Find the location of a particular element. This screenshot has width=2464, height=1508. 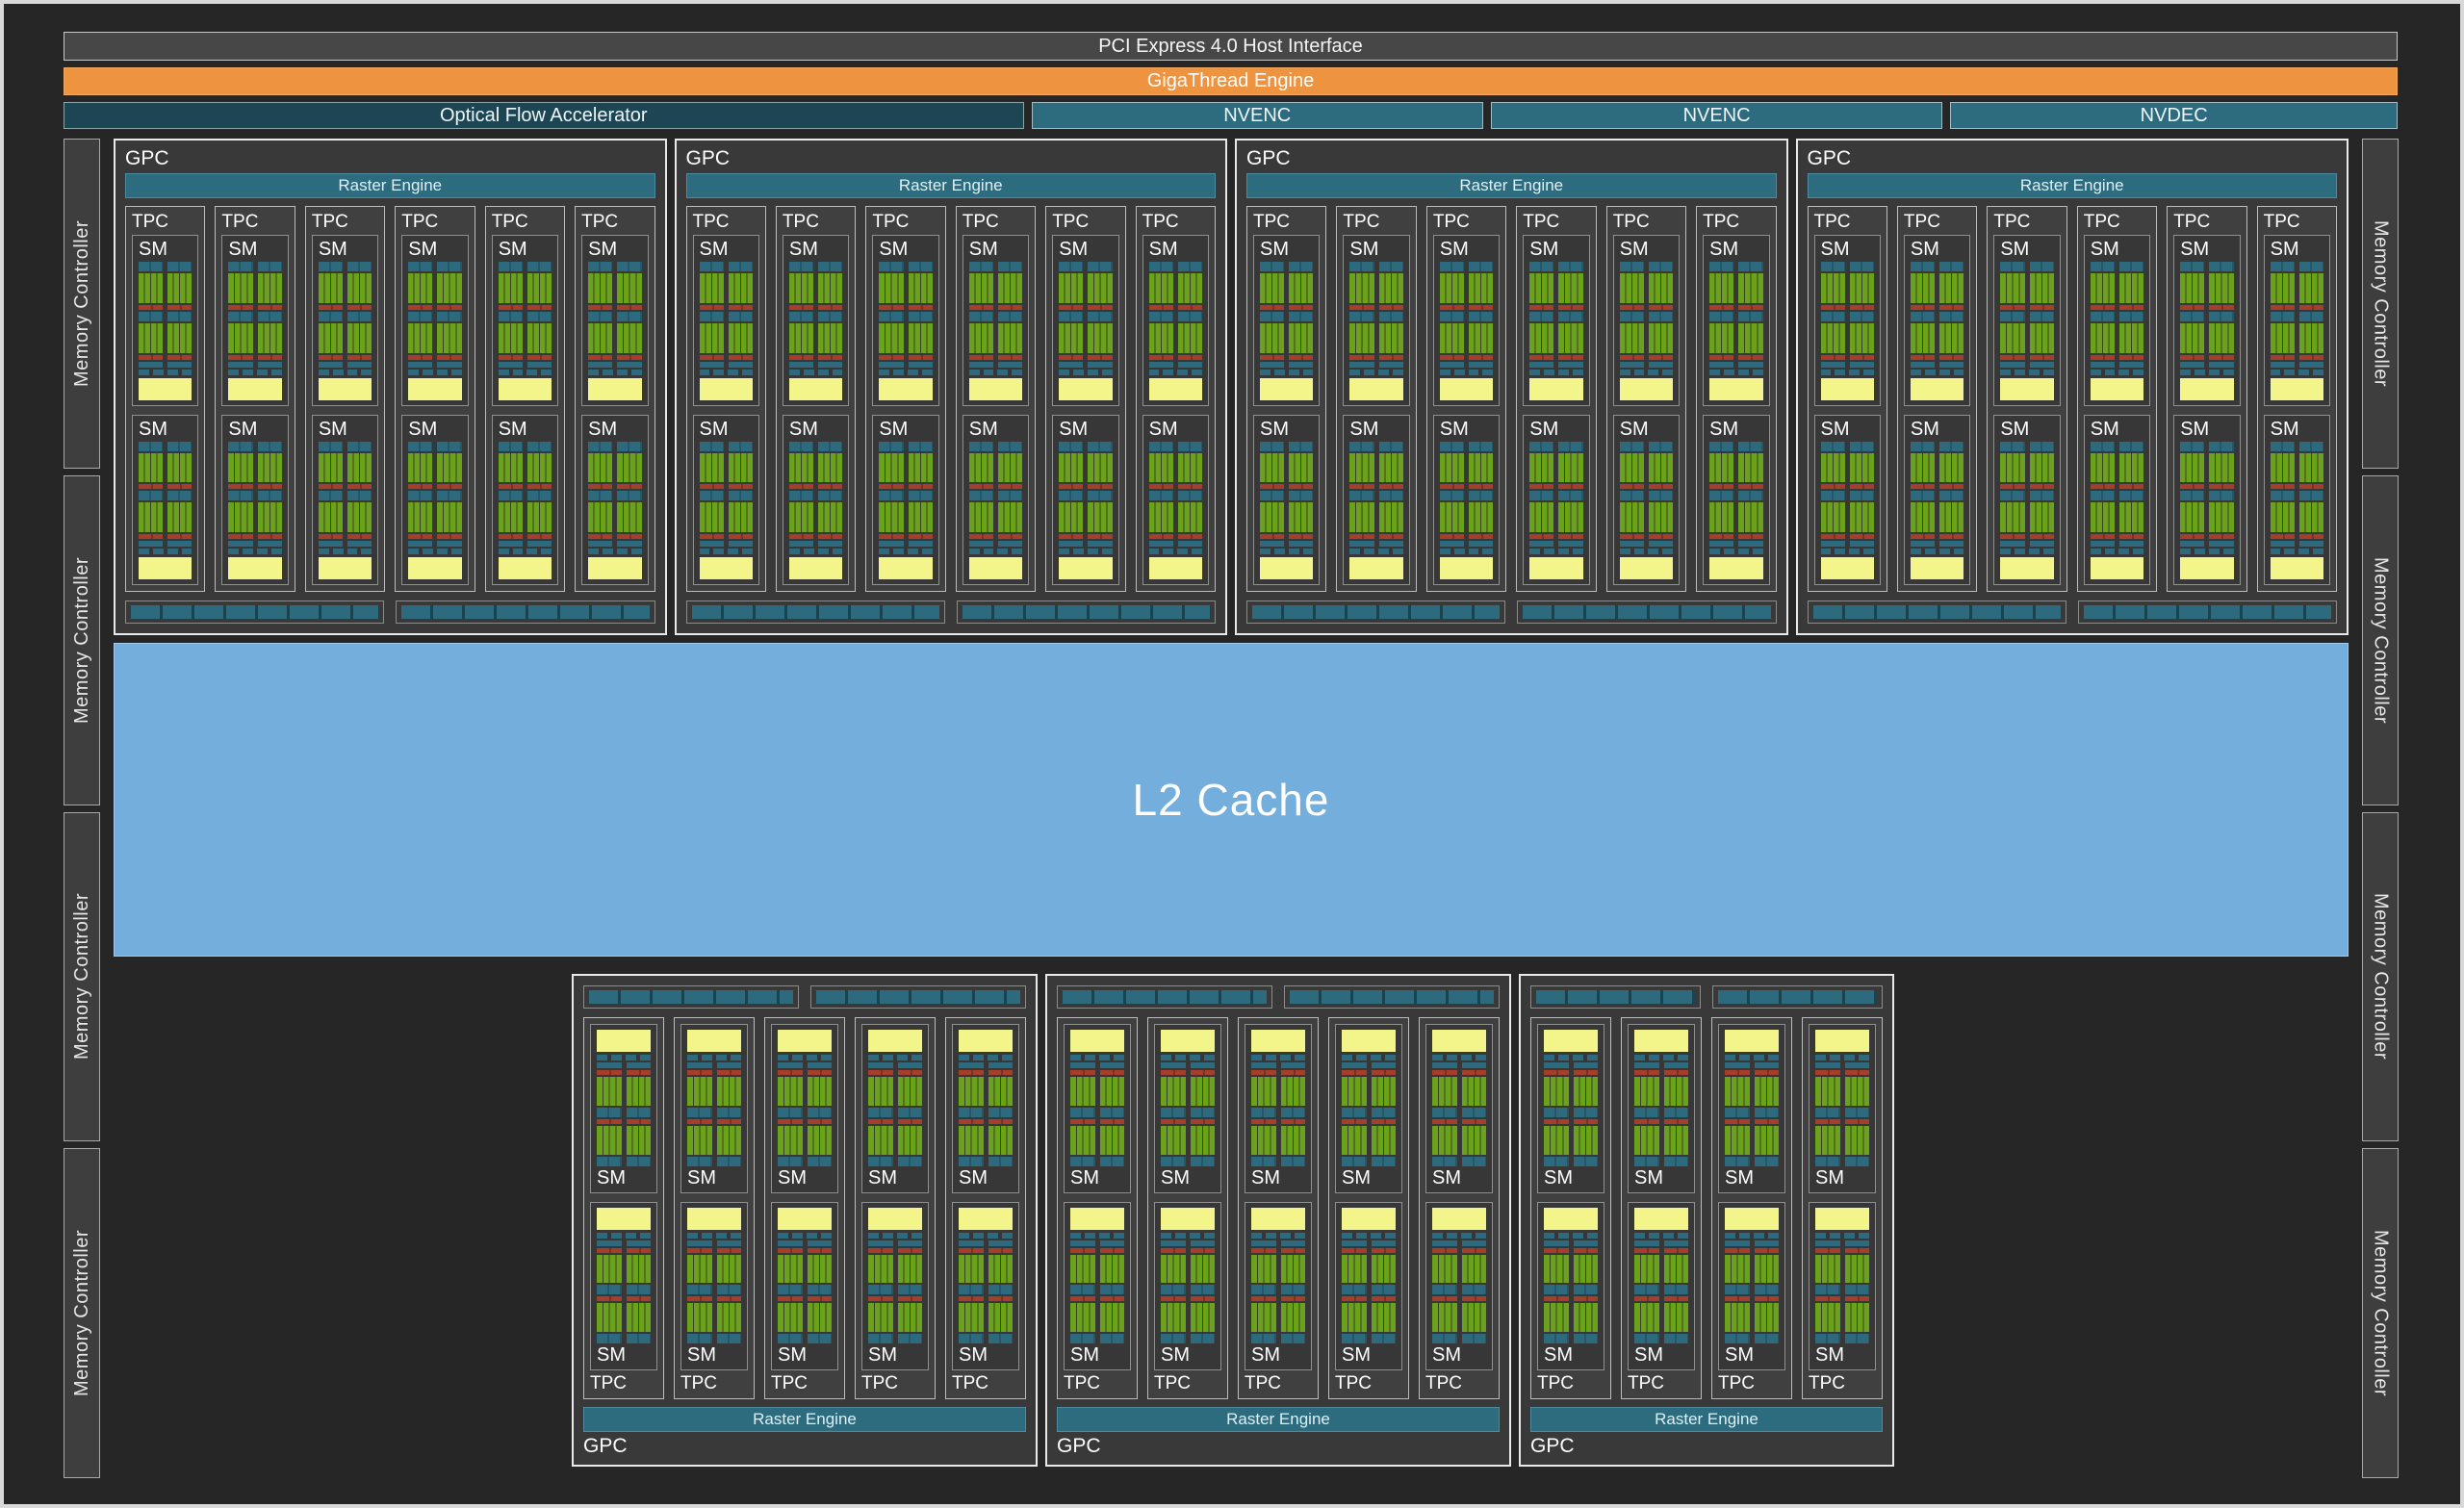

sm-label: SM is located at coordinates (2104, 250).